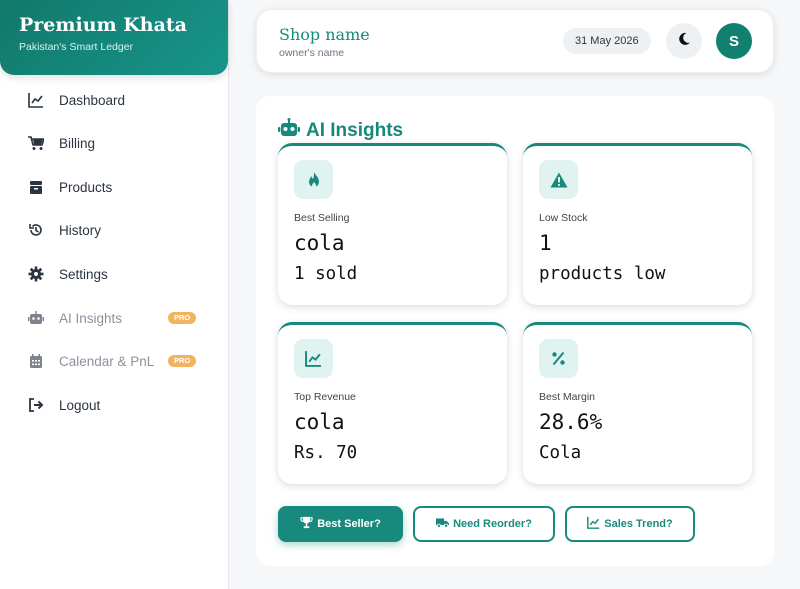  What do you see at coordinates (444, 524) in the screenshot?
I see `truck-icon` at bounding box center [444, 524].